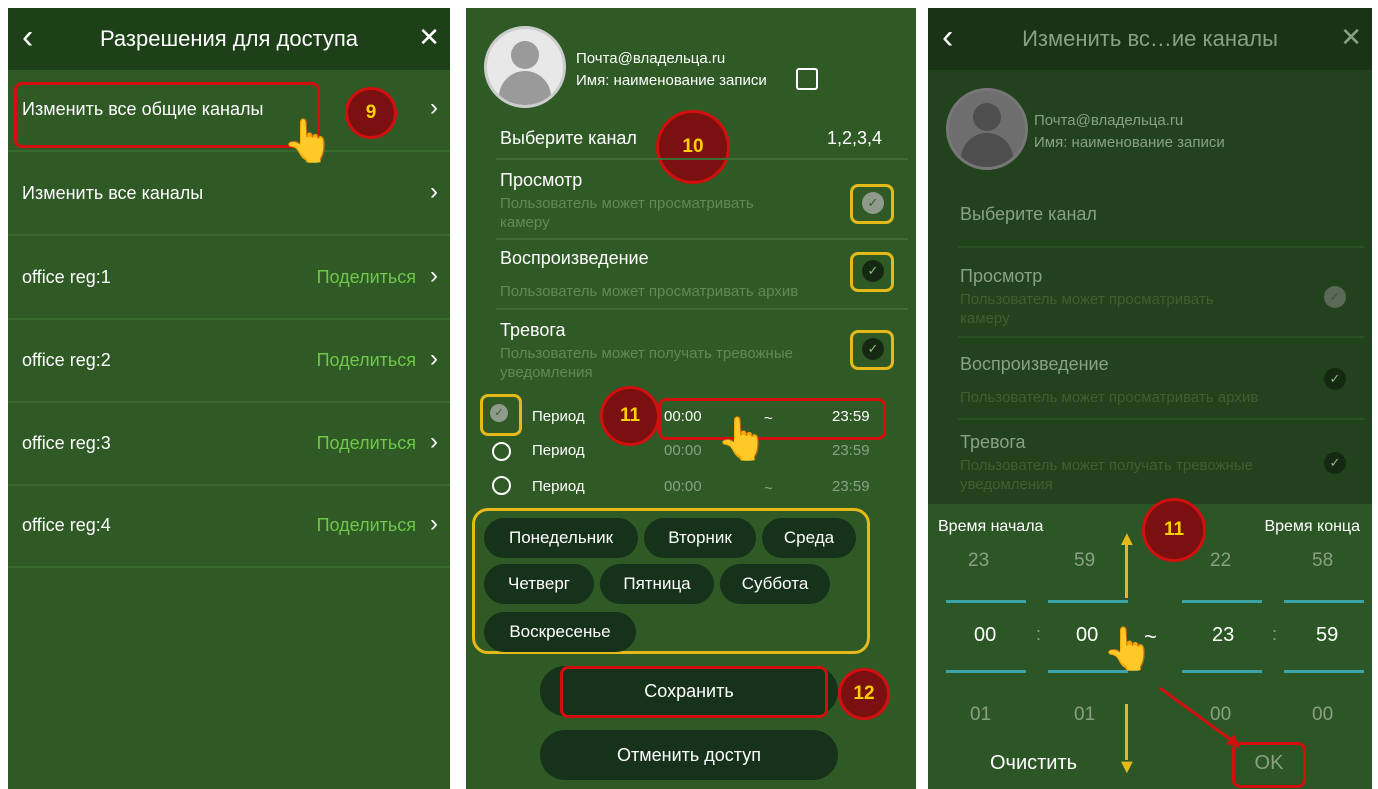 This screenshot has height=789, width=1378. I want to click on header: ‹ Разрешения для доступа ✕, so click(229, 39).